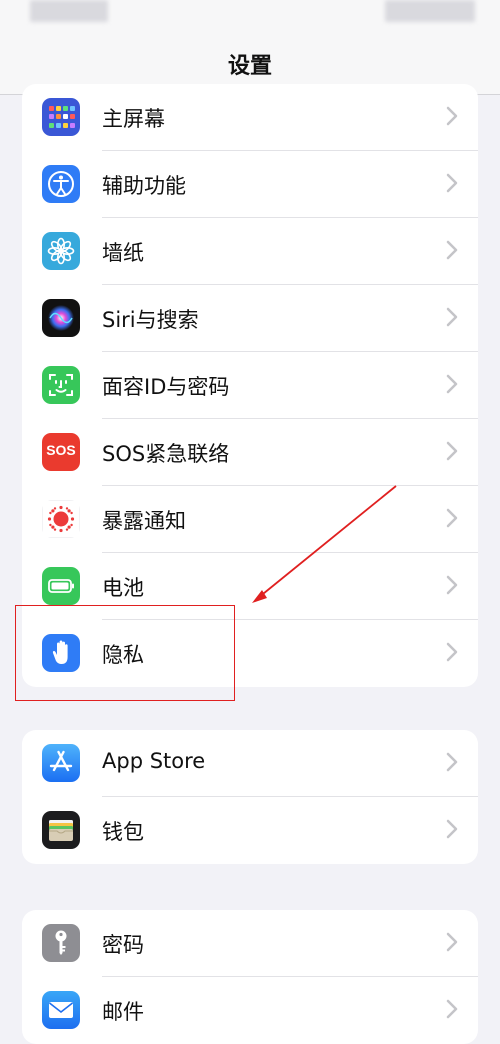 This screenshot has width=500, height=1044. I want to click on status-bar-right-blurred, so click(430, 11).